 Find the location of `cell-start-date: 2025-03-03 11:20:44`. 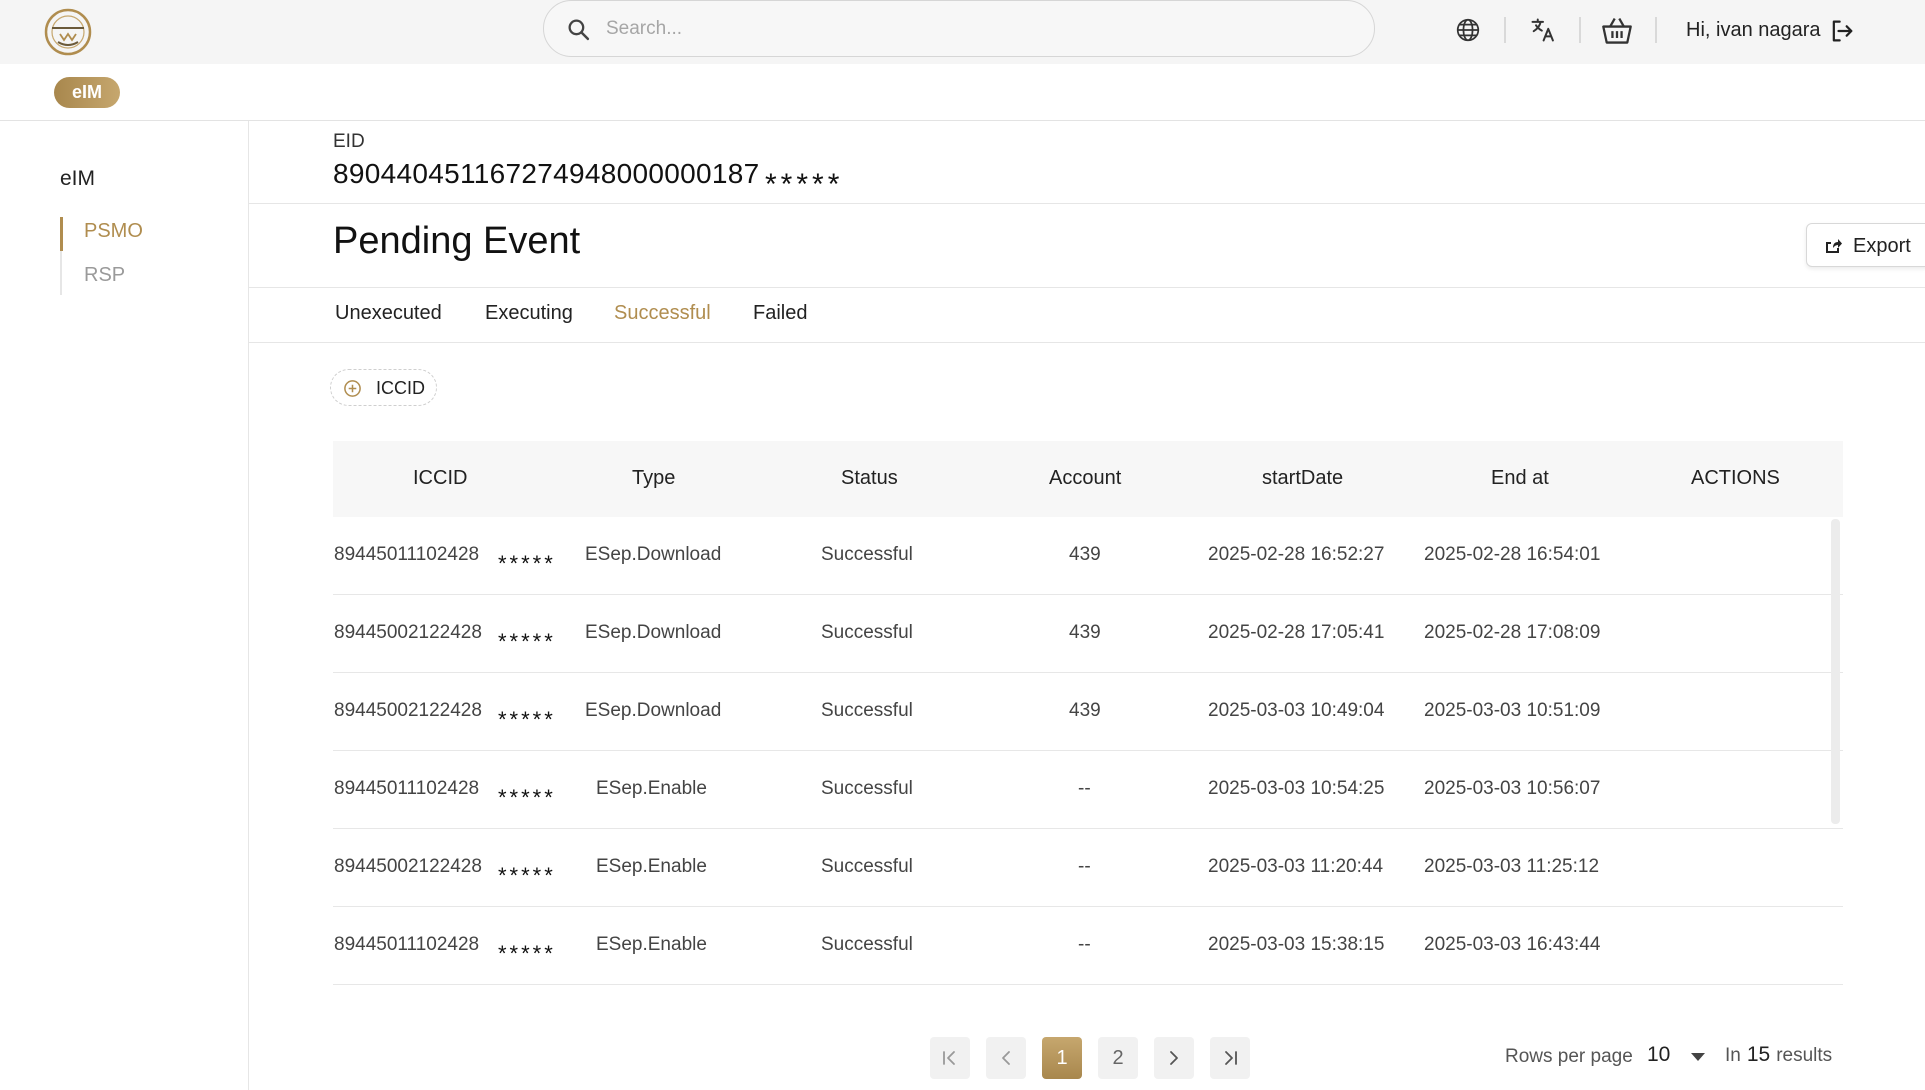

cell-start-date: 2025-03-03 11:20:44 is located at coordinates (1296, 866).